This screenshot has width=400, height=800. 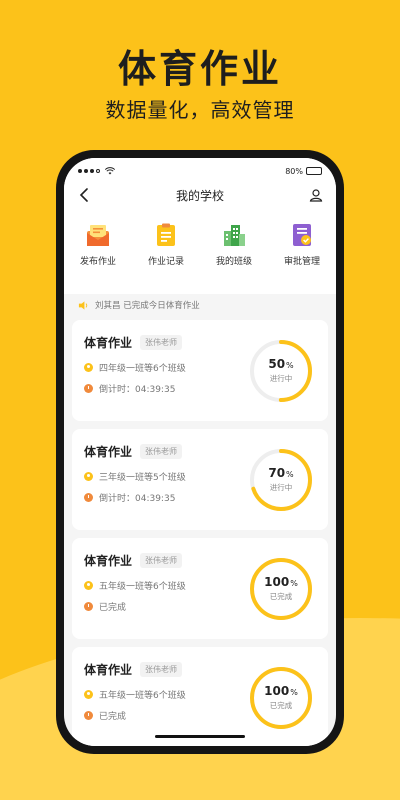 What do you see at coordinates (316, 195) in the screenshot?
I see `user-icon` at bounding box center [316, 195].